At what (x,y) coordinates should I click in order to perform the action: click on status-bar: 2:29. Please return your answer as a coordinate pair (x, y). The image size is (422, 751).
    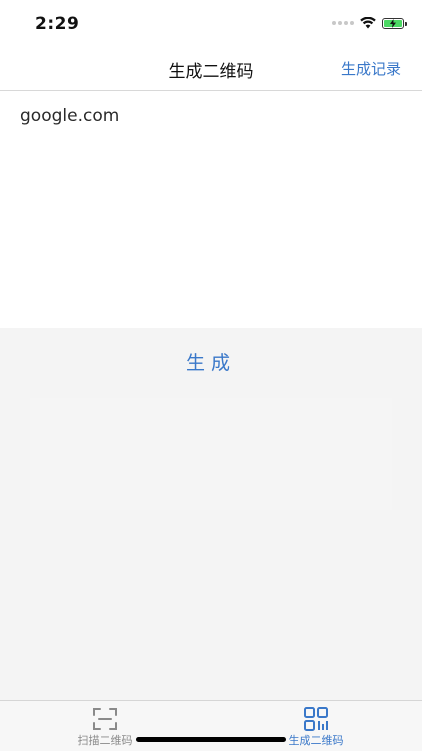
    Looking at the image, I should click on (211, 23).